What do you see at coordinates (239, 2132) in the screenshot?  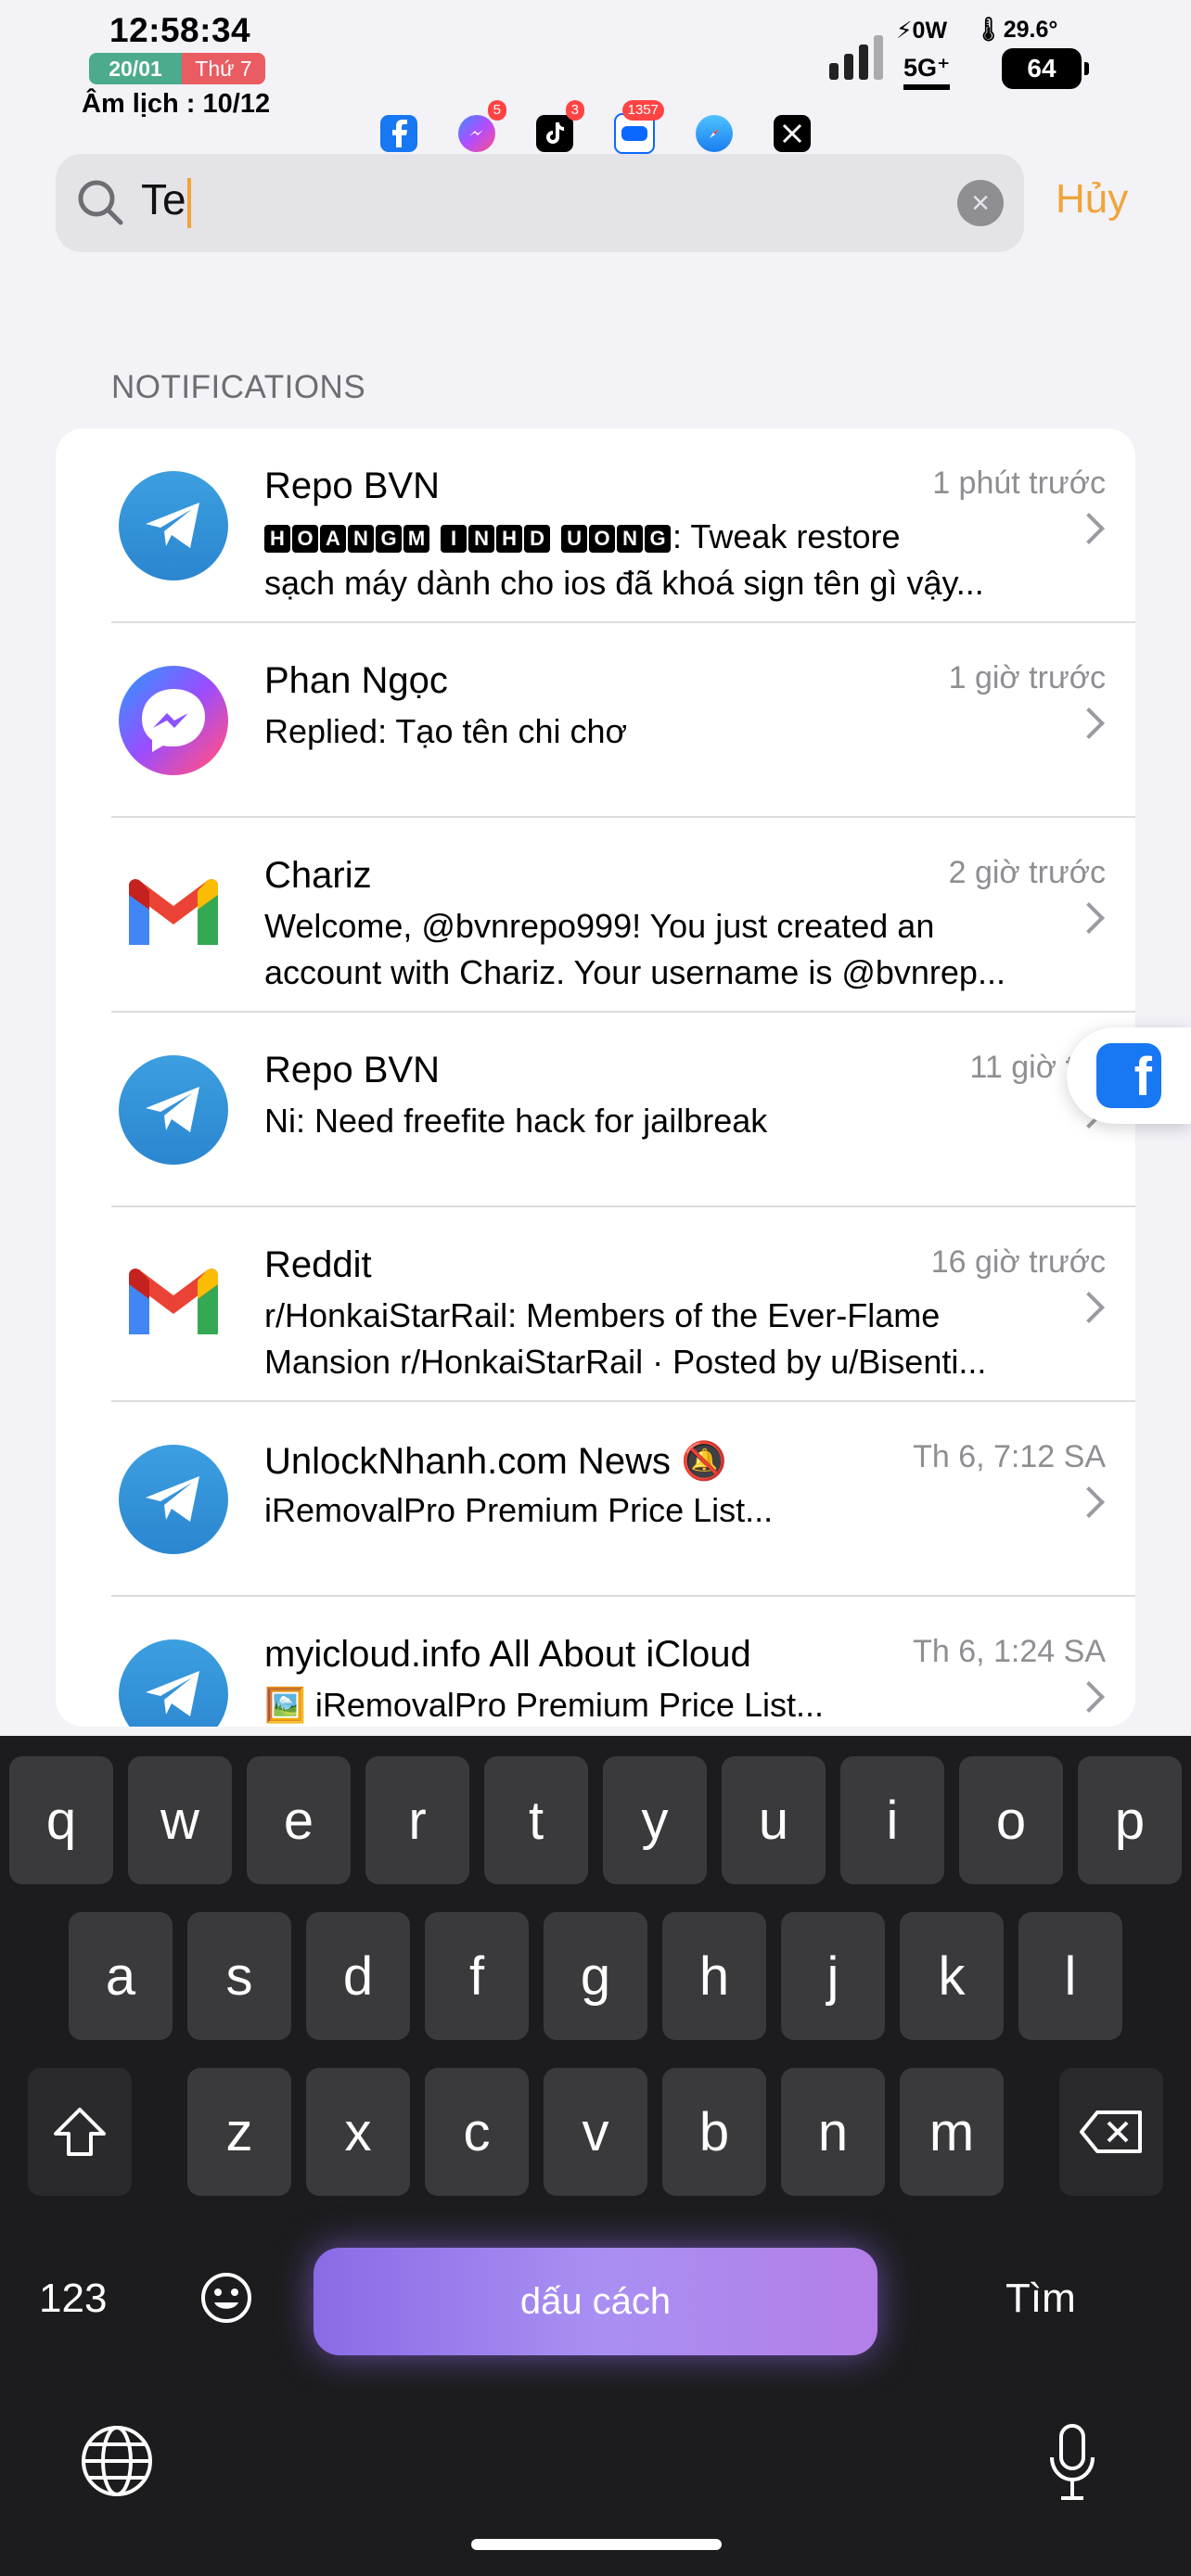 I see `key-z: z` at bounding box center [239, 2132].